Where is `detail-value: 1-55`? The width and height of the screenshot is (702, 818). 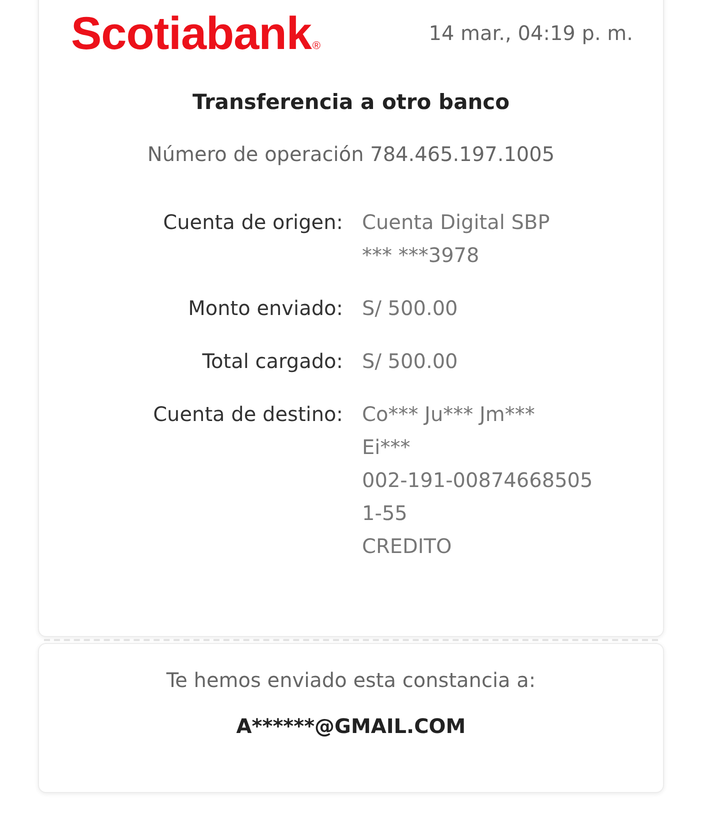 detail-value: 1-55 is located at coordinates (385, 513).